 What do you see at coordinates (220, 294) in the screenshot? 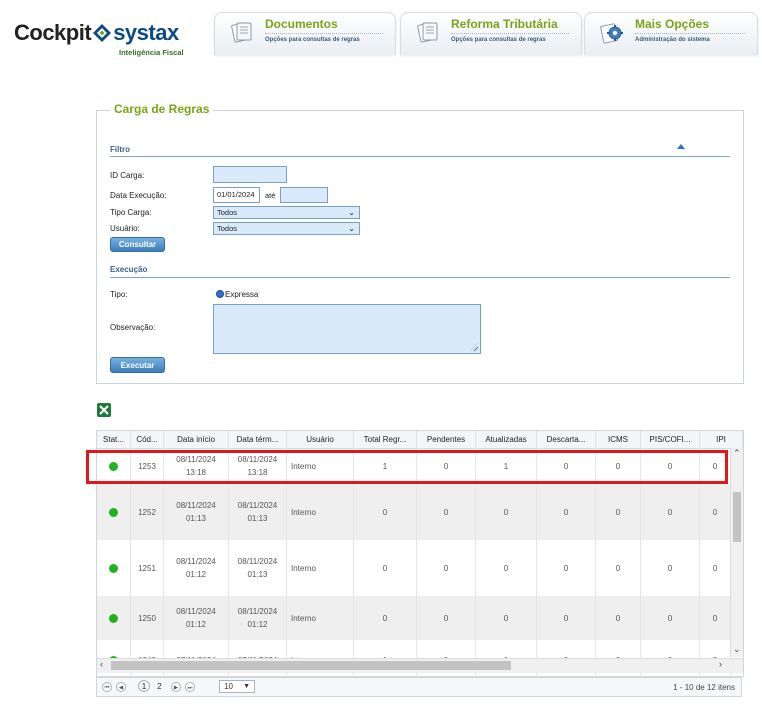
I see `tipo-expressa-radio` at bounding box center [220, 294].